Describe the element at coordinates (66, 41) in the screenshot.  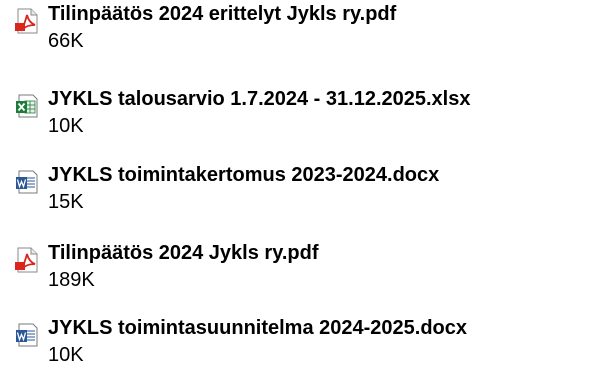
I see `file-size: 66K` at that location.